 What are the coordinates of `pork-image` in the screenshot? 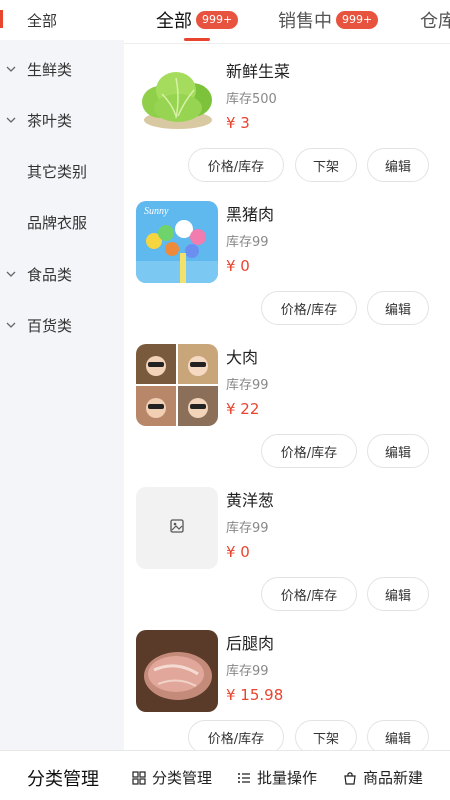 It's located at (177, 671).